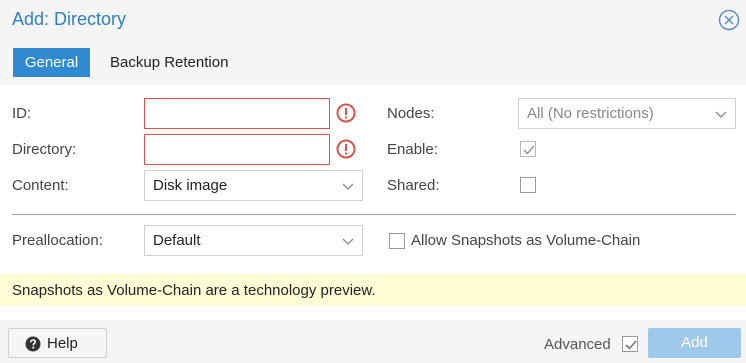  Describe the element at coordinates (525, 240) in the screenshot. I see `allow-snapshots-label: Allow Snapshots as Volume-Chain` at that location.